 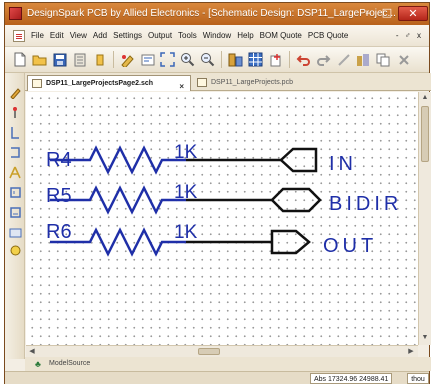 I want to click on bus-tool-icon, so click(x=15, y=152).